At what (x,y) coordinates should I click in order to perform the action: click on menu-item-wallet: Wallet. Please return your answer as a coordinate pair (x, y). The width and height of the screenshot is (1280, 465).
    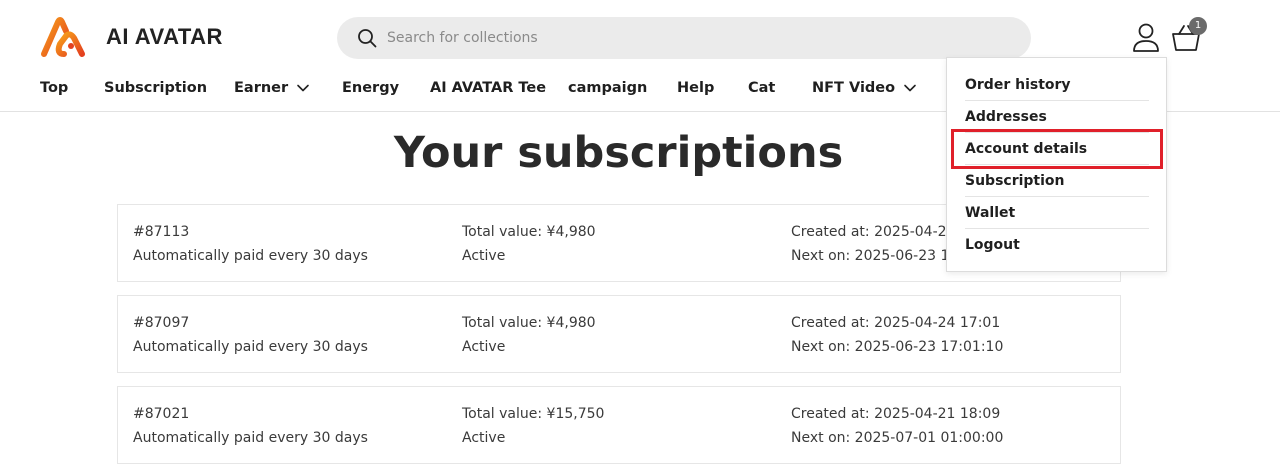
    Looking at the image, I should click on (1057, 213).